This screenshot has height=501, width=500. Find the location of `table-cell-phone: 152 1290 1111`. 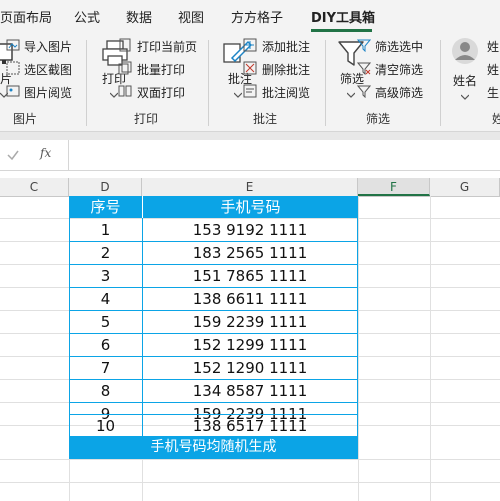

table-cell-phone: 152 1290 1111 is located at coordinates (250, 368).